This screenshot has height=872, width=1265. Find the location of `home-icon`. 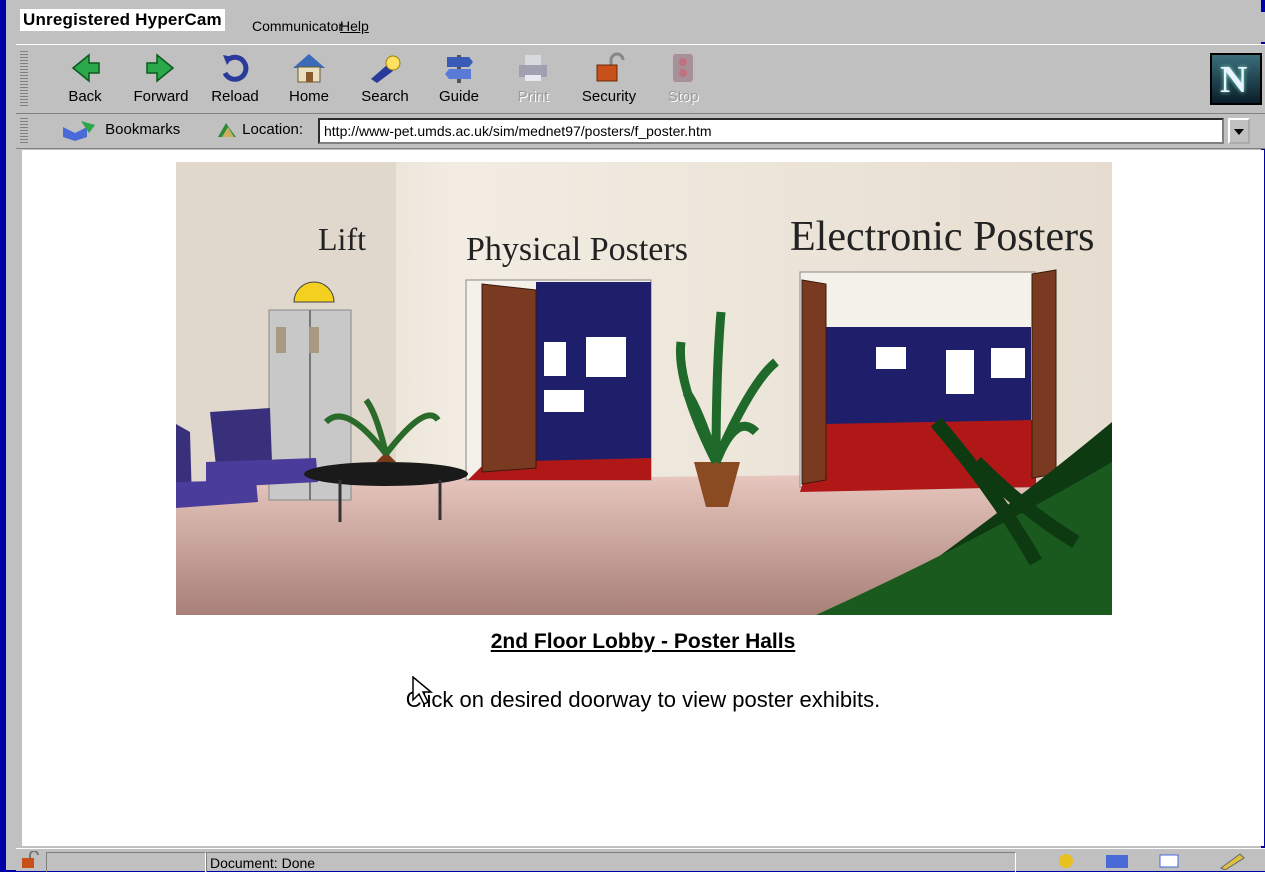

home-icon is located at coordinates (309, 68).